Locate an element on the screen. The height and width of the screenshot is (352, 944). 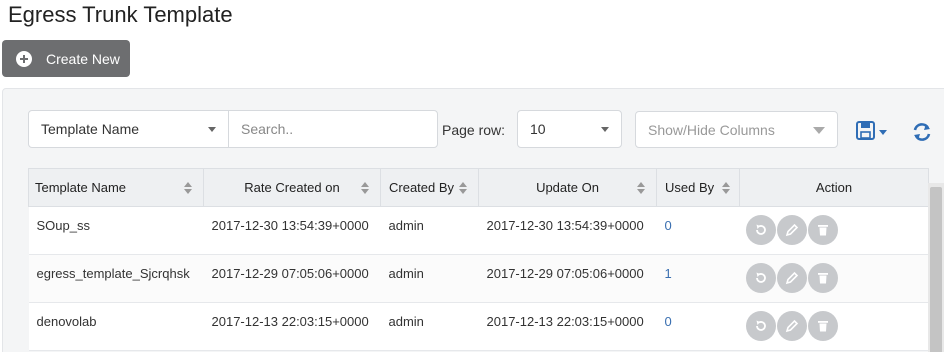
create-new-button: Create New is located at coordinates (66, 58).